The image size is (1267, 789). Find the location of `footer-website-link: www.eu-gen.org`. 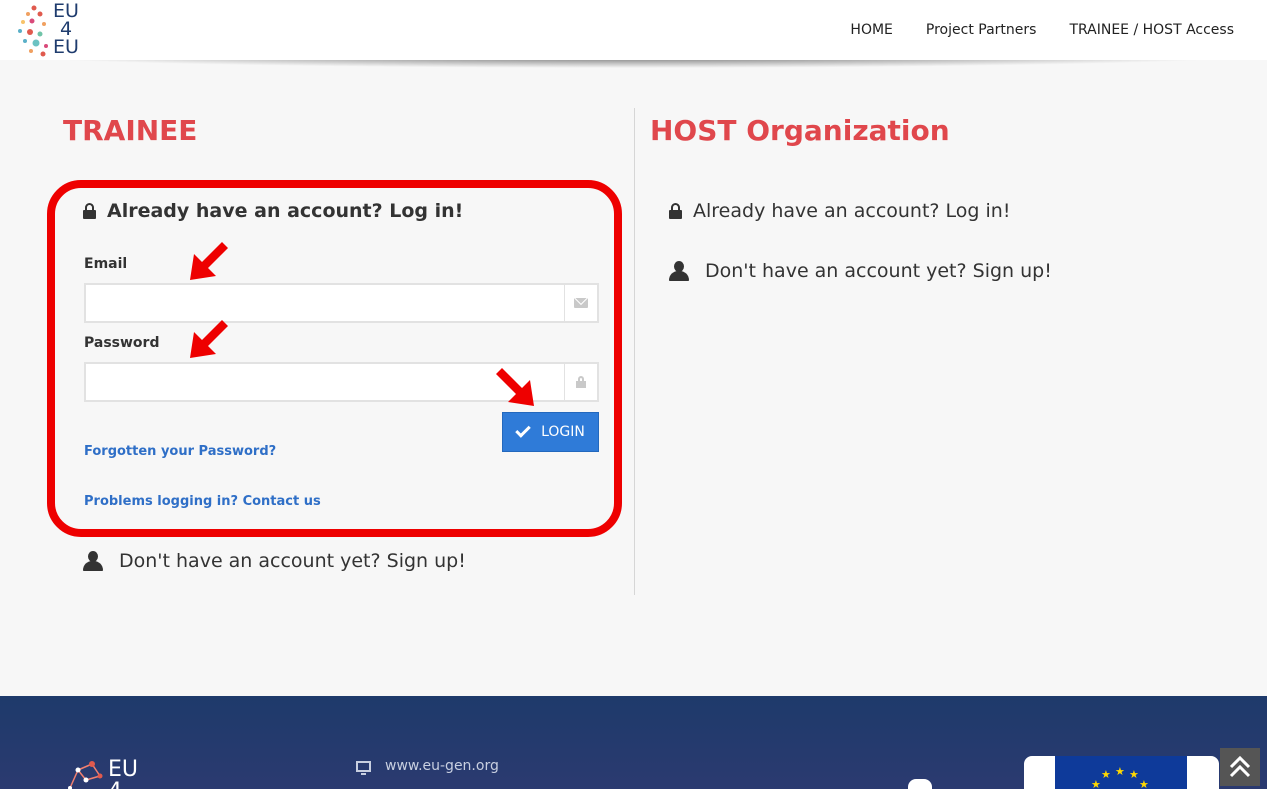

footer-website-link: www.eu-gen.org is located at coordinates (427, 766).